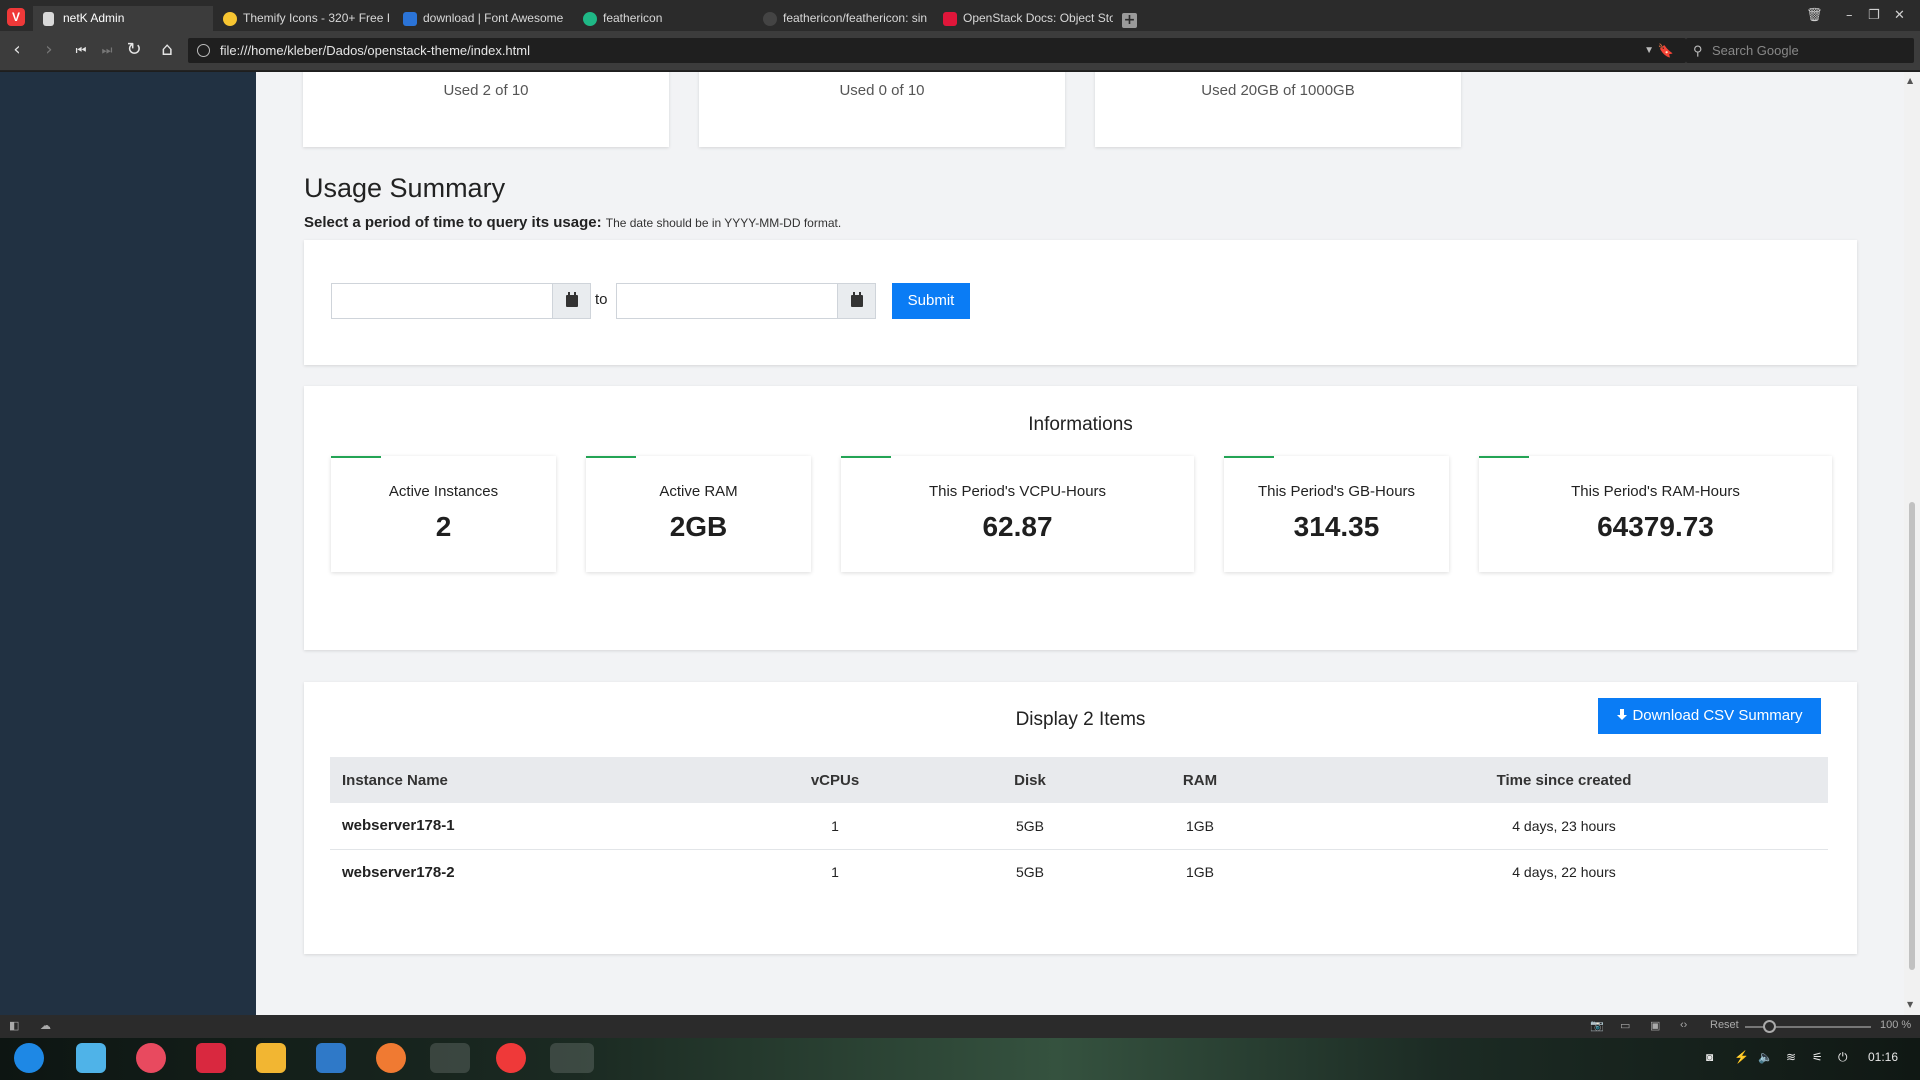 The width and height of the screenshot is (1920, 1080). What do you see at coordinates (410, 19) in the screenshot?
I see `font-awesome-flag-icon` at bounding box center [410, 19].